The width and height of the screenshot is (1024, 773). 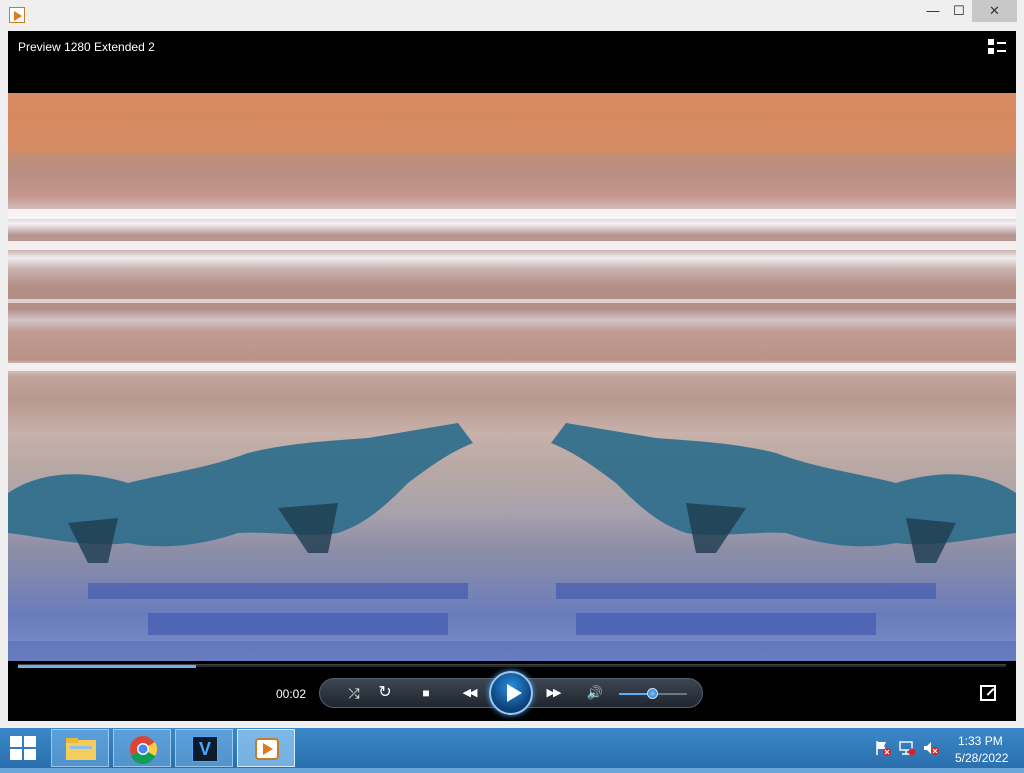 I want to click on elapsed-time: 00:02, so click(x=291, y=694).